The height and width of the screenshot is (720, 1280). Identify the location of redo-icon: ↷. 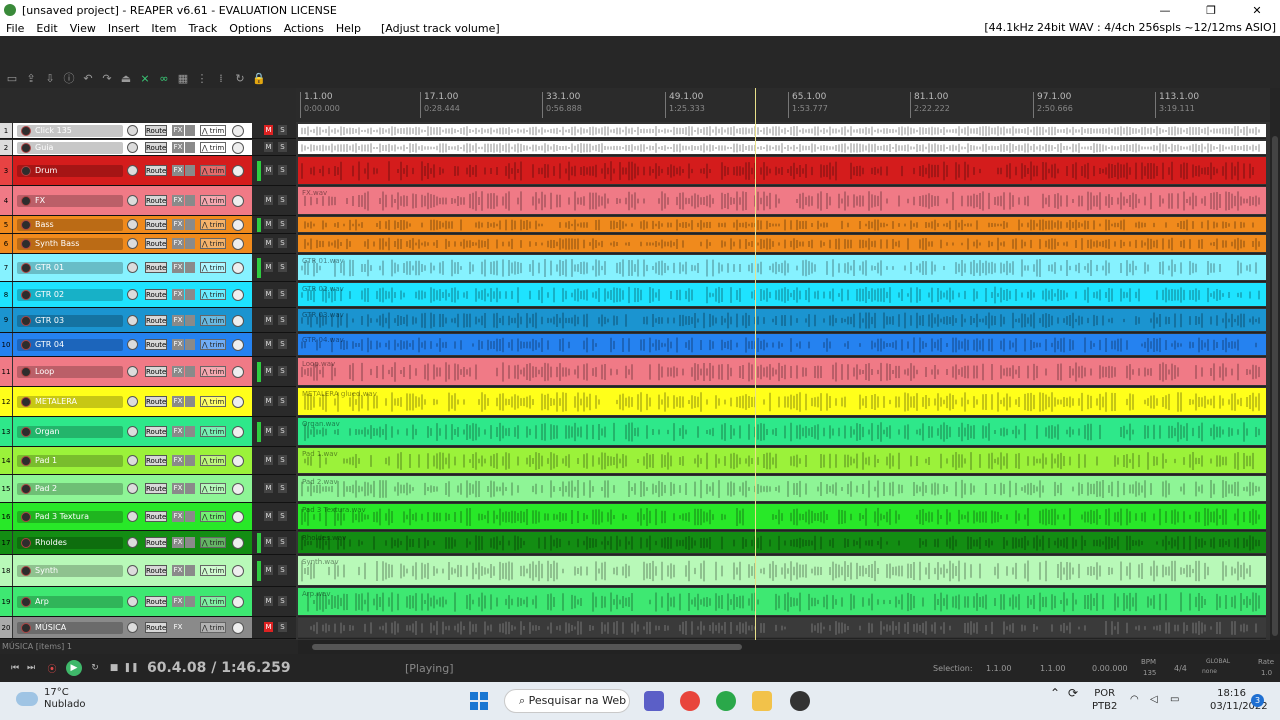
(107, 78).